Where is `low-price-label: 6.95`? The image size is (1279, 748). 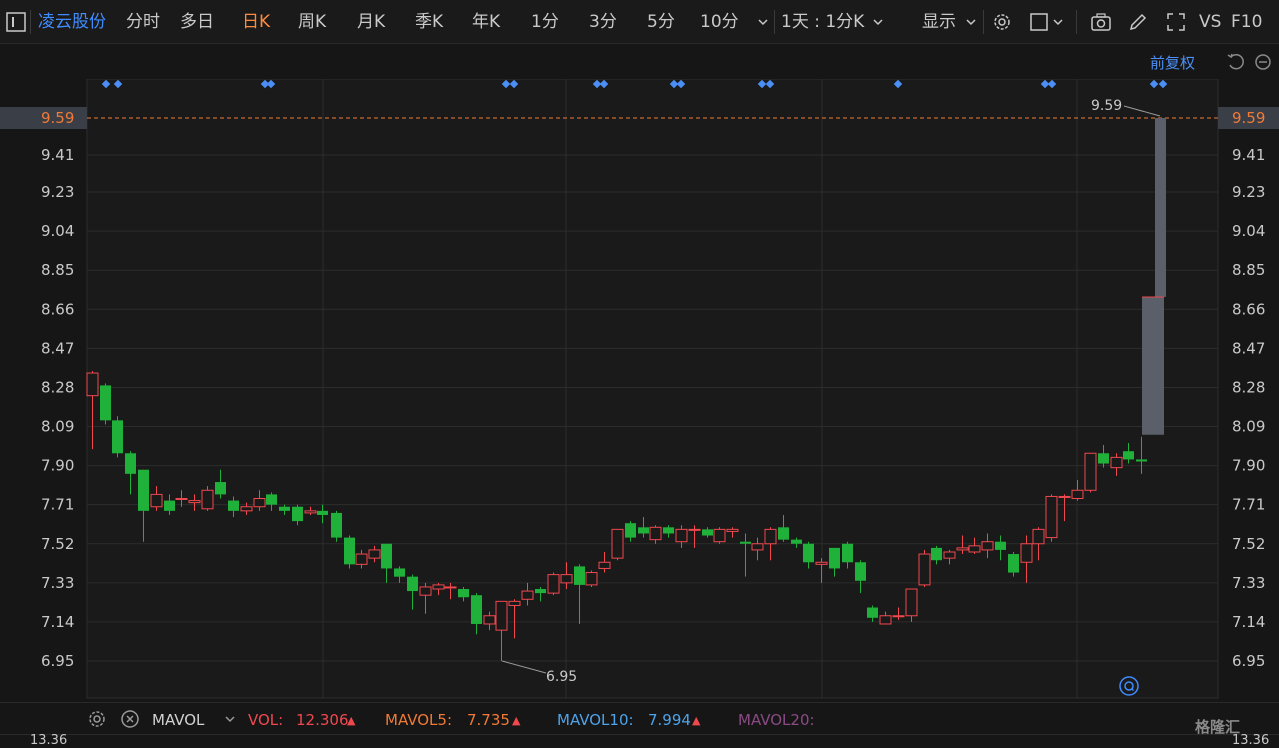
low-price-label: 6.95 is located at coordinates (561, 677).